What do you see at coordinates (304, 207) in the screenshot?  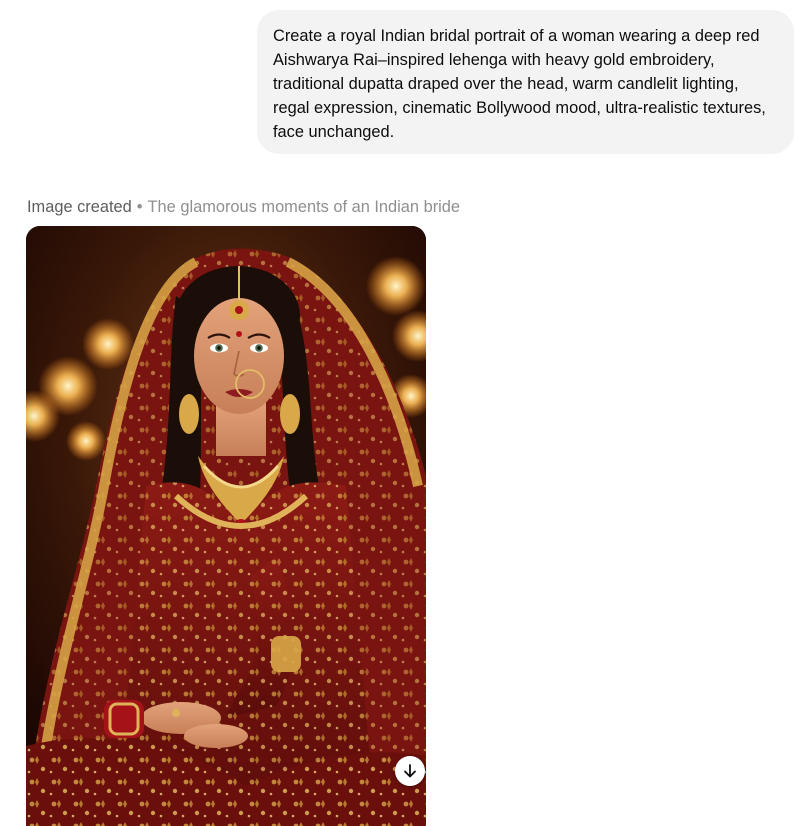 I see `image-title: The glamorous moments of an Indian bride` at bounding box center [304, 207].